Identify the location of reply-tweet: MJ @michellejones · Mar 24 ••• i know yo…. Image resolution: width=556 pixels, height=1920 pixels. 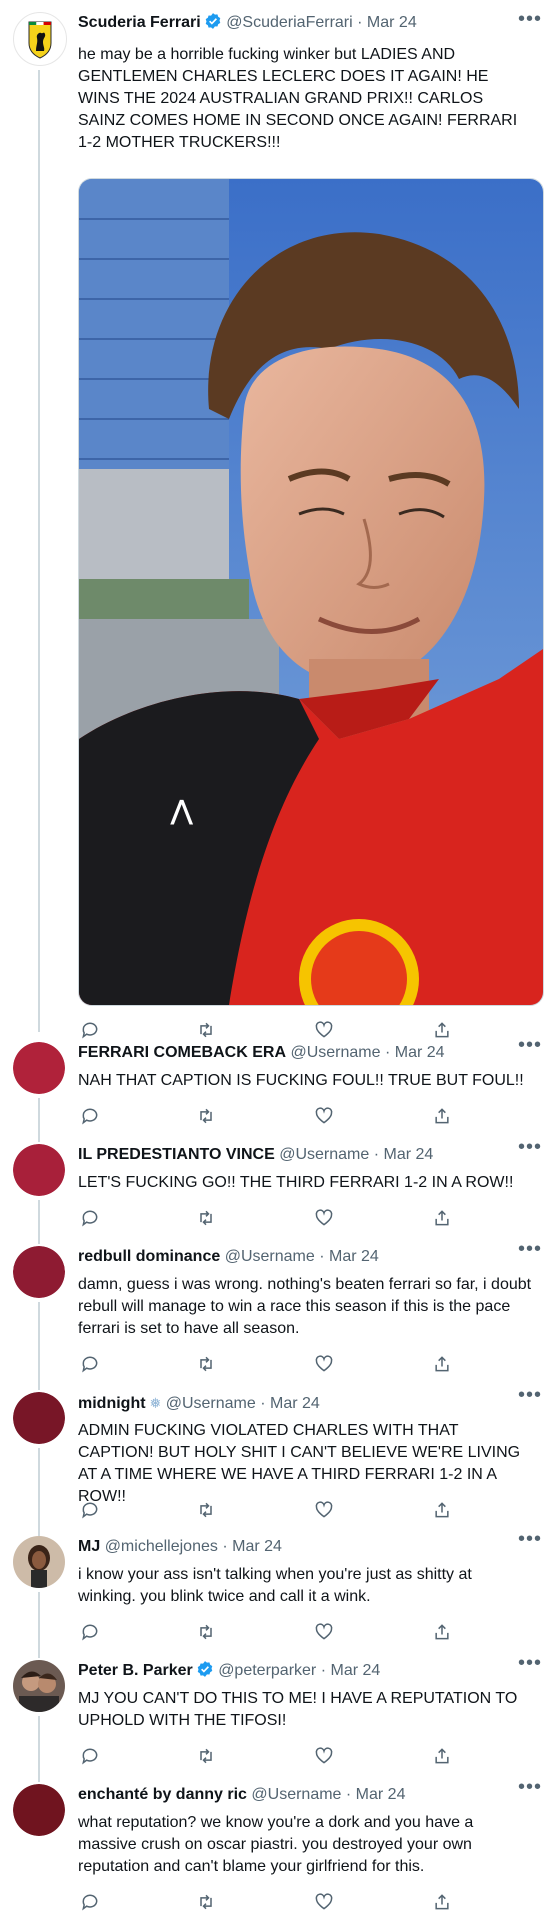
(278, 1593).